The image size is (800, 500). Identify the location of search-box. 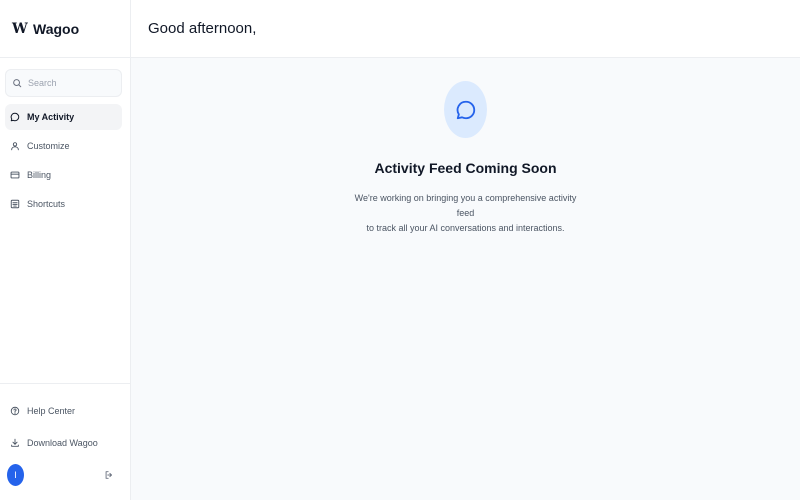
(63, 83).